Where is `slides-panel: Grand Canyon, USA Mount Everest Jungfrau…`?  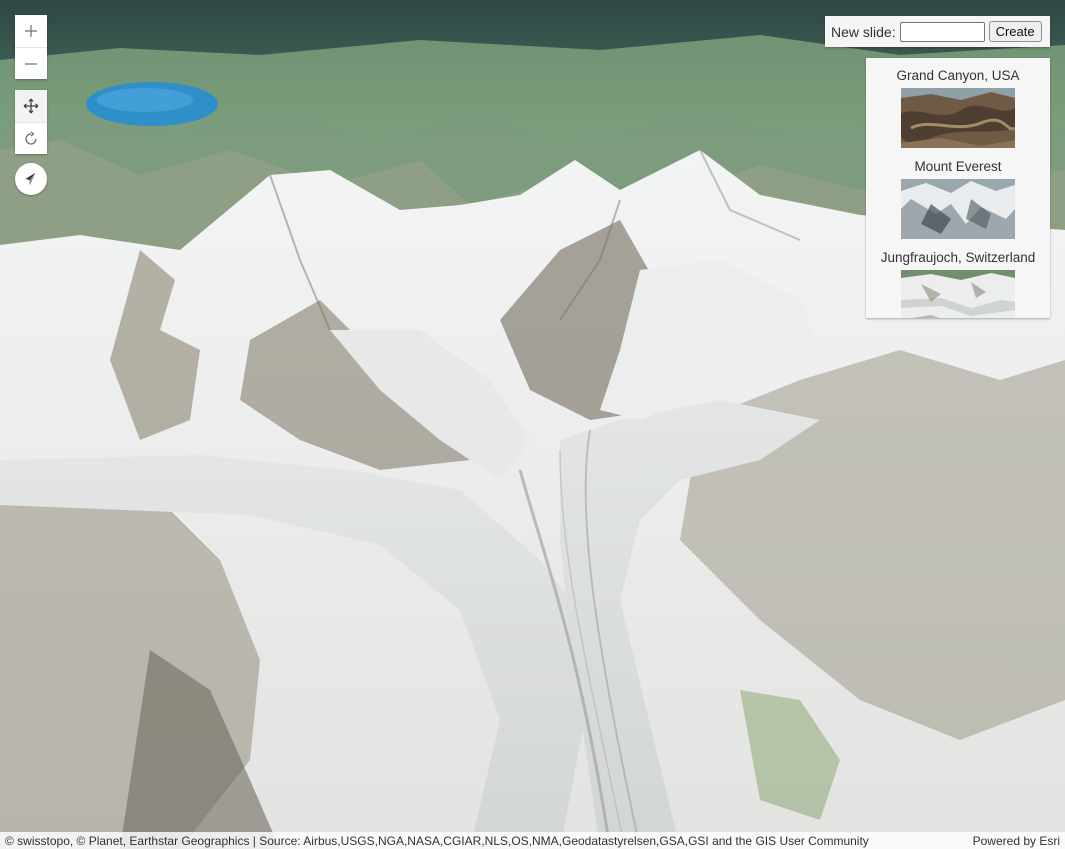 slides-panel: Grand Canyon, USA Mount Everest Jungfrau… is located at coordinates (958, 188).